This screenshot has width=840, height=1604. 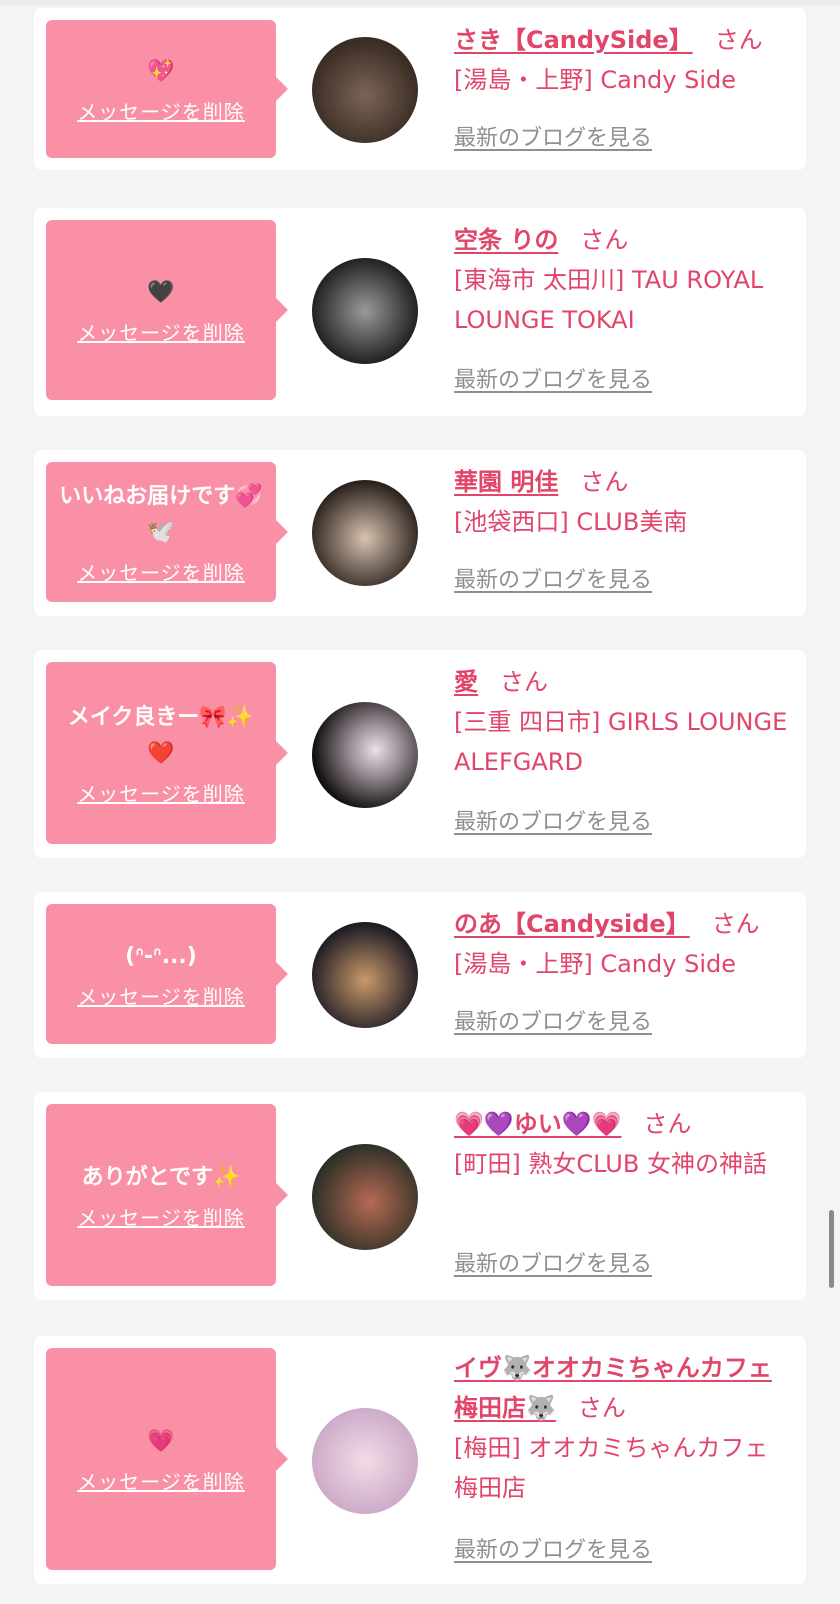 I want to click on message-text: メイク良きー🎀✨❤️, so click(x=161, y=735).